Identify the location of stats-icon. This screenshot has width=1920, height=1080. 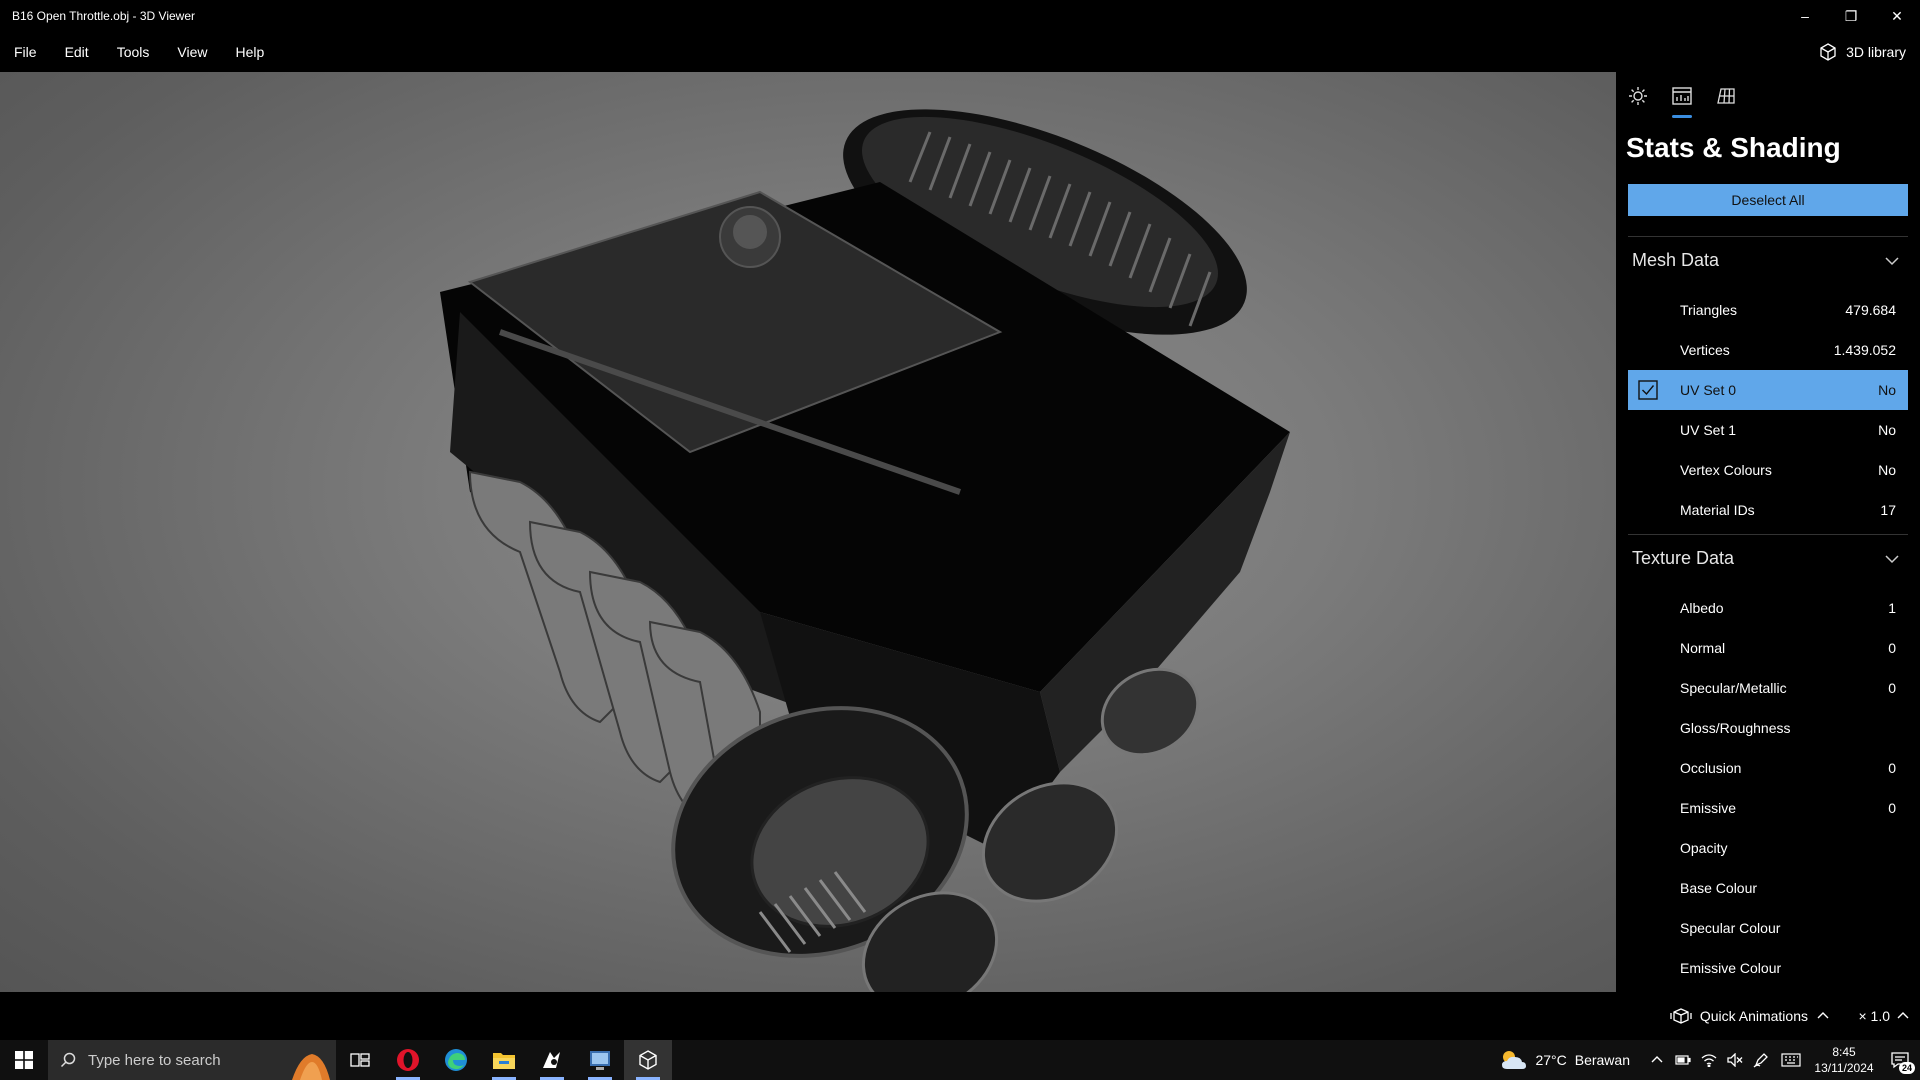
(1682, 96).